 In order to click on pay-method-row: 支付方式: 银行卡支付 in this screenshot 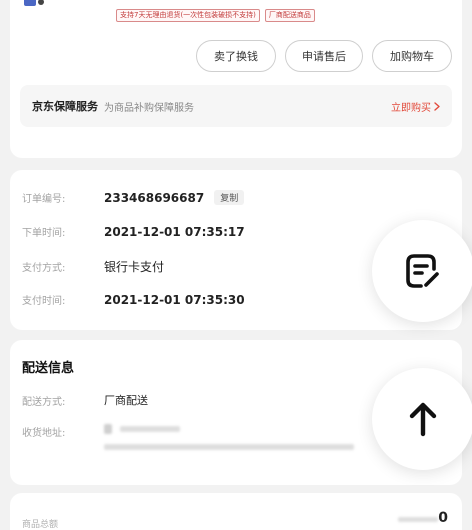, I will do `click(93, 266)`.